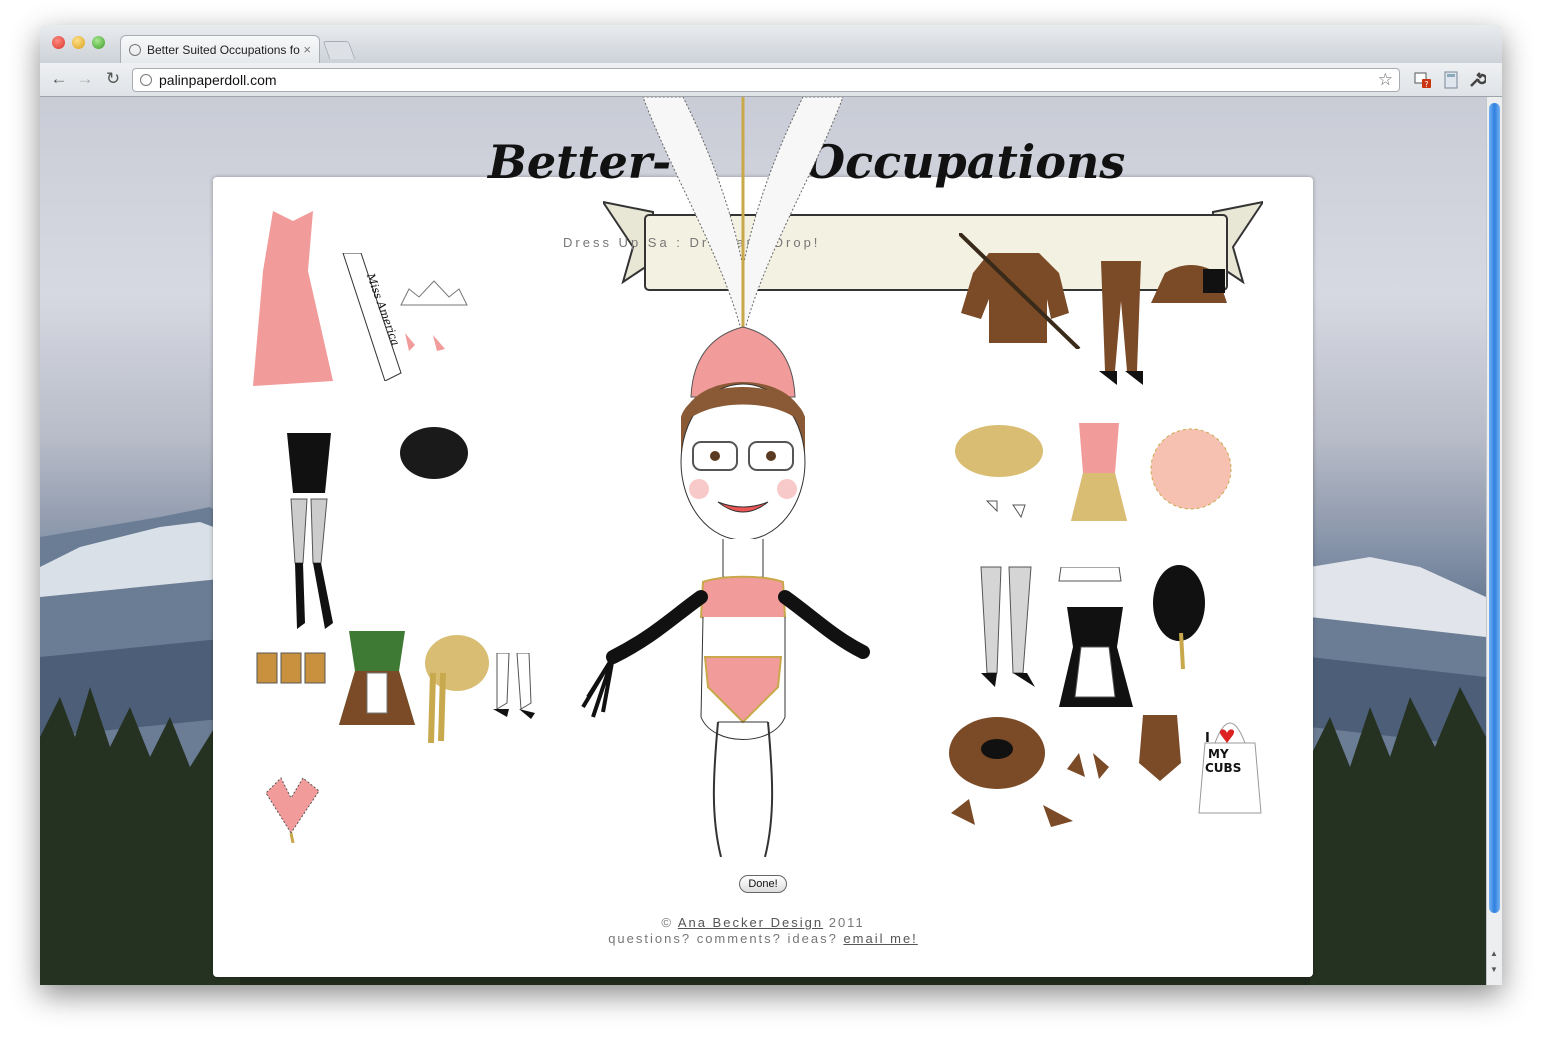  I want to click on email-link: email me!, so click(880, 938).